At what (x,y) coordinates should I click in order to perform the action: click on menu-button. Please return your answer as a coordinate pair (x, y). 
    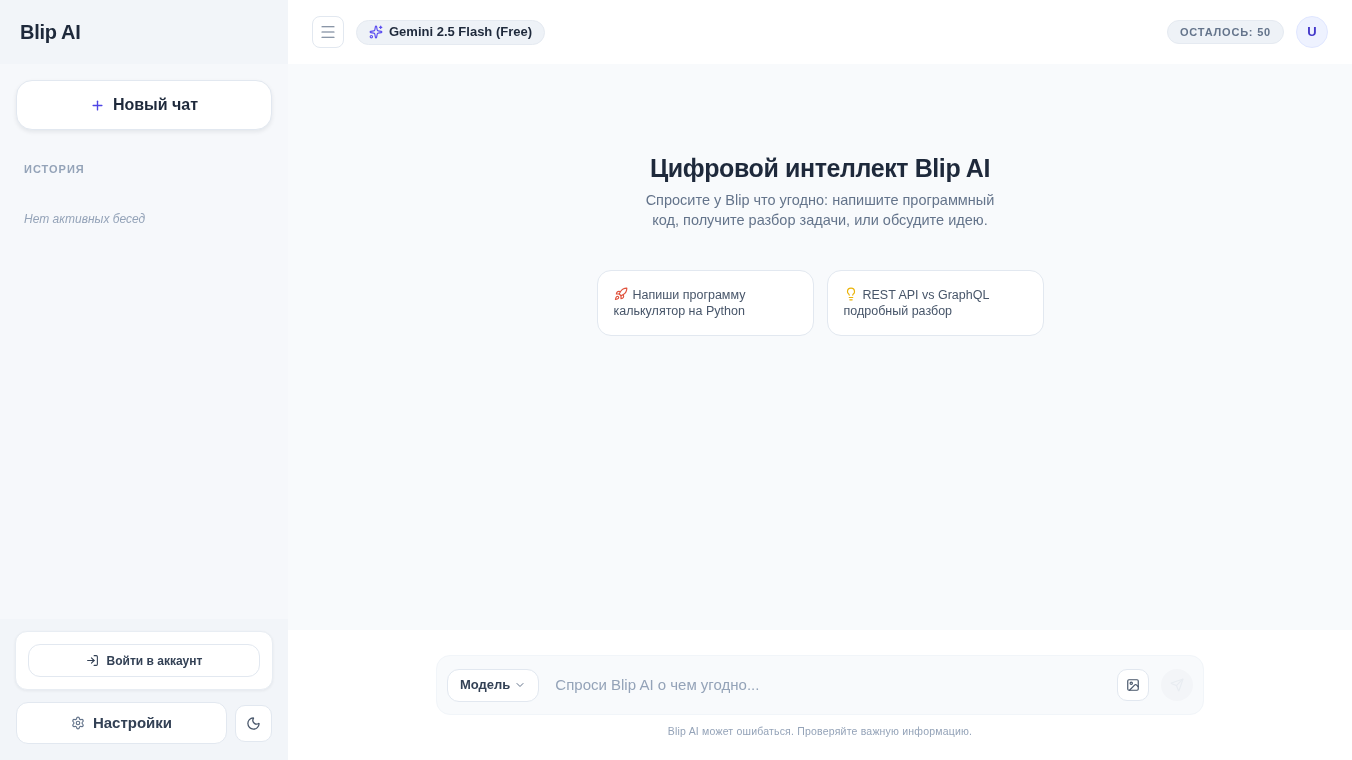
    Looking at the image, I should click on (328, 32).